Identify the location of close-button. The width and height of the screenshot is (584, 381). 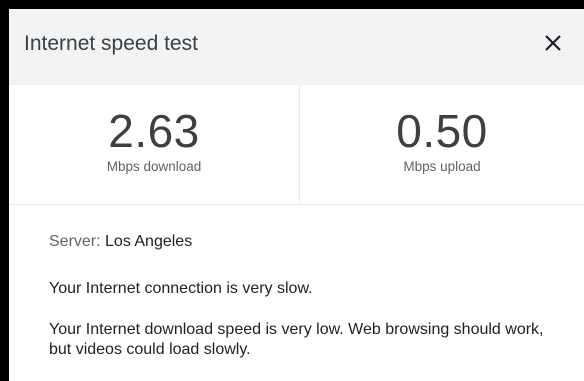
(553, 43).